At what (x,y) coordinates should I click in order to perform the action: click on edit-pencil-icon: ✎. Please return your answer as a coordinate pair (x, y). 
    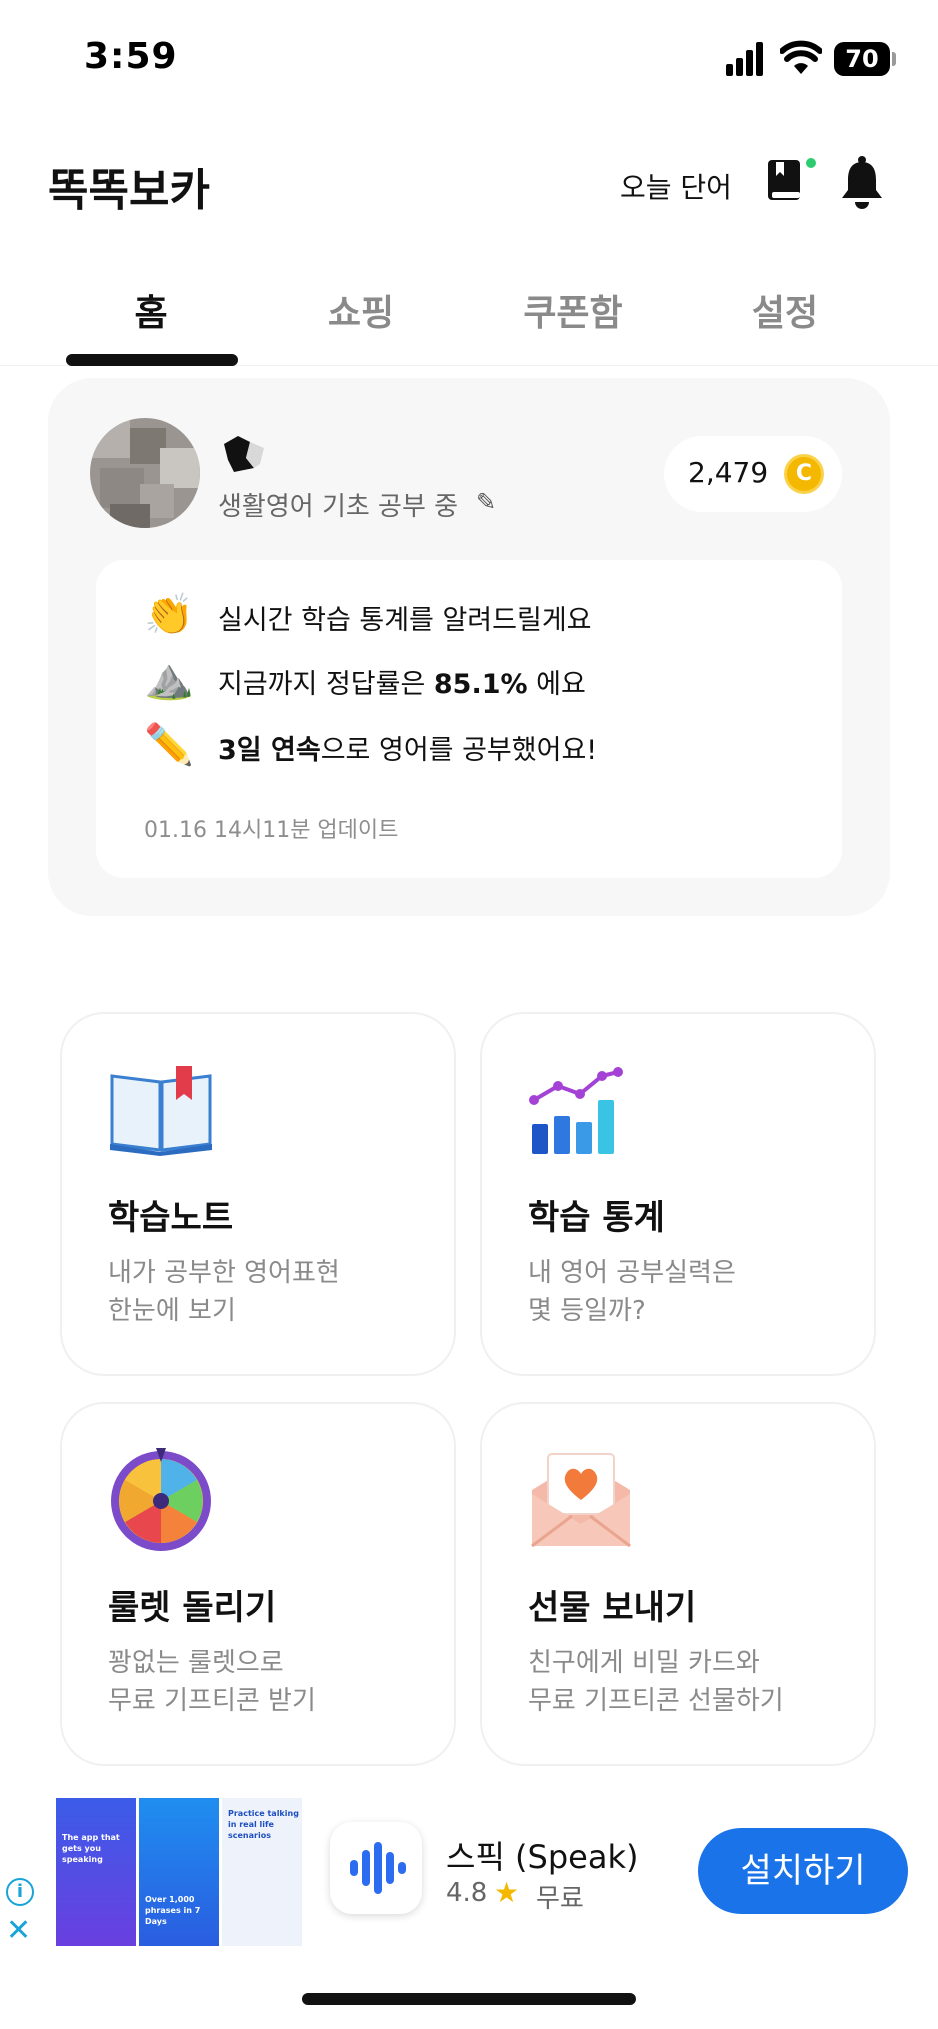
    Looking at the image, I should click on (486, 502).